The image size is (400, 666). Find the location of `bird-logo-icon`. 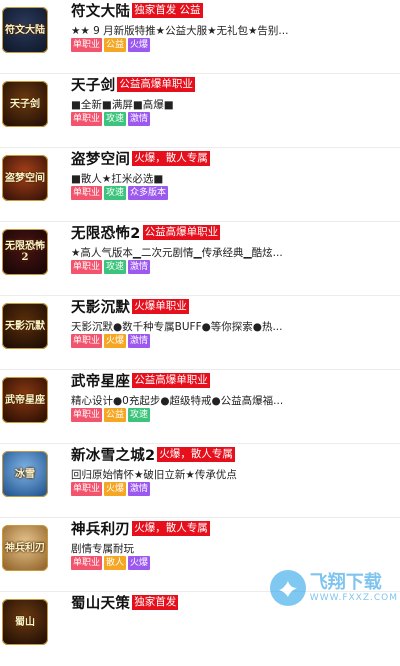

bird-logo-icon is located at coordinates (288, 588).